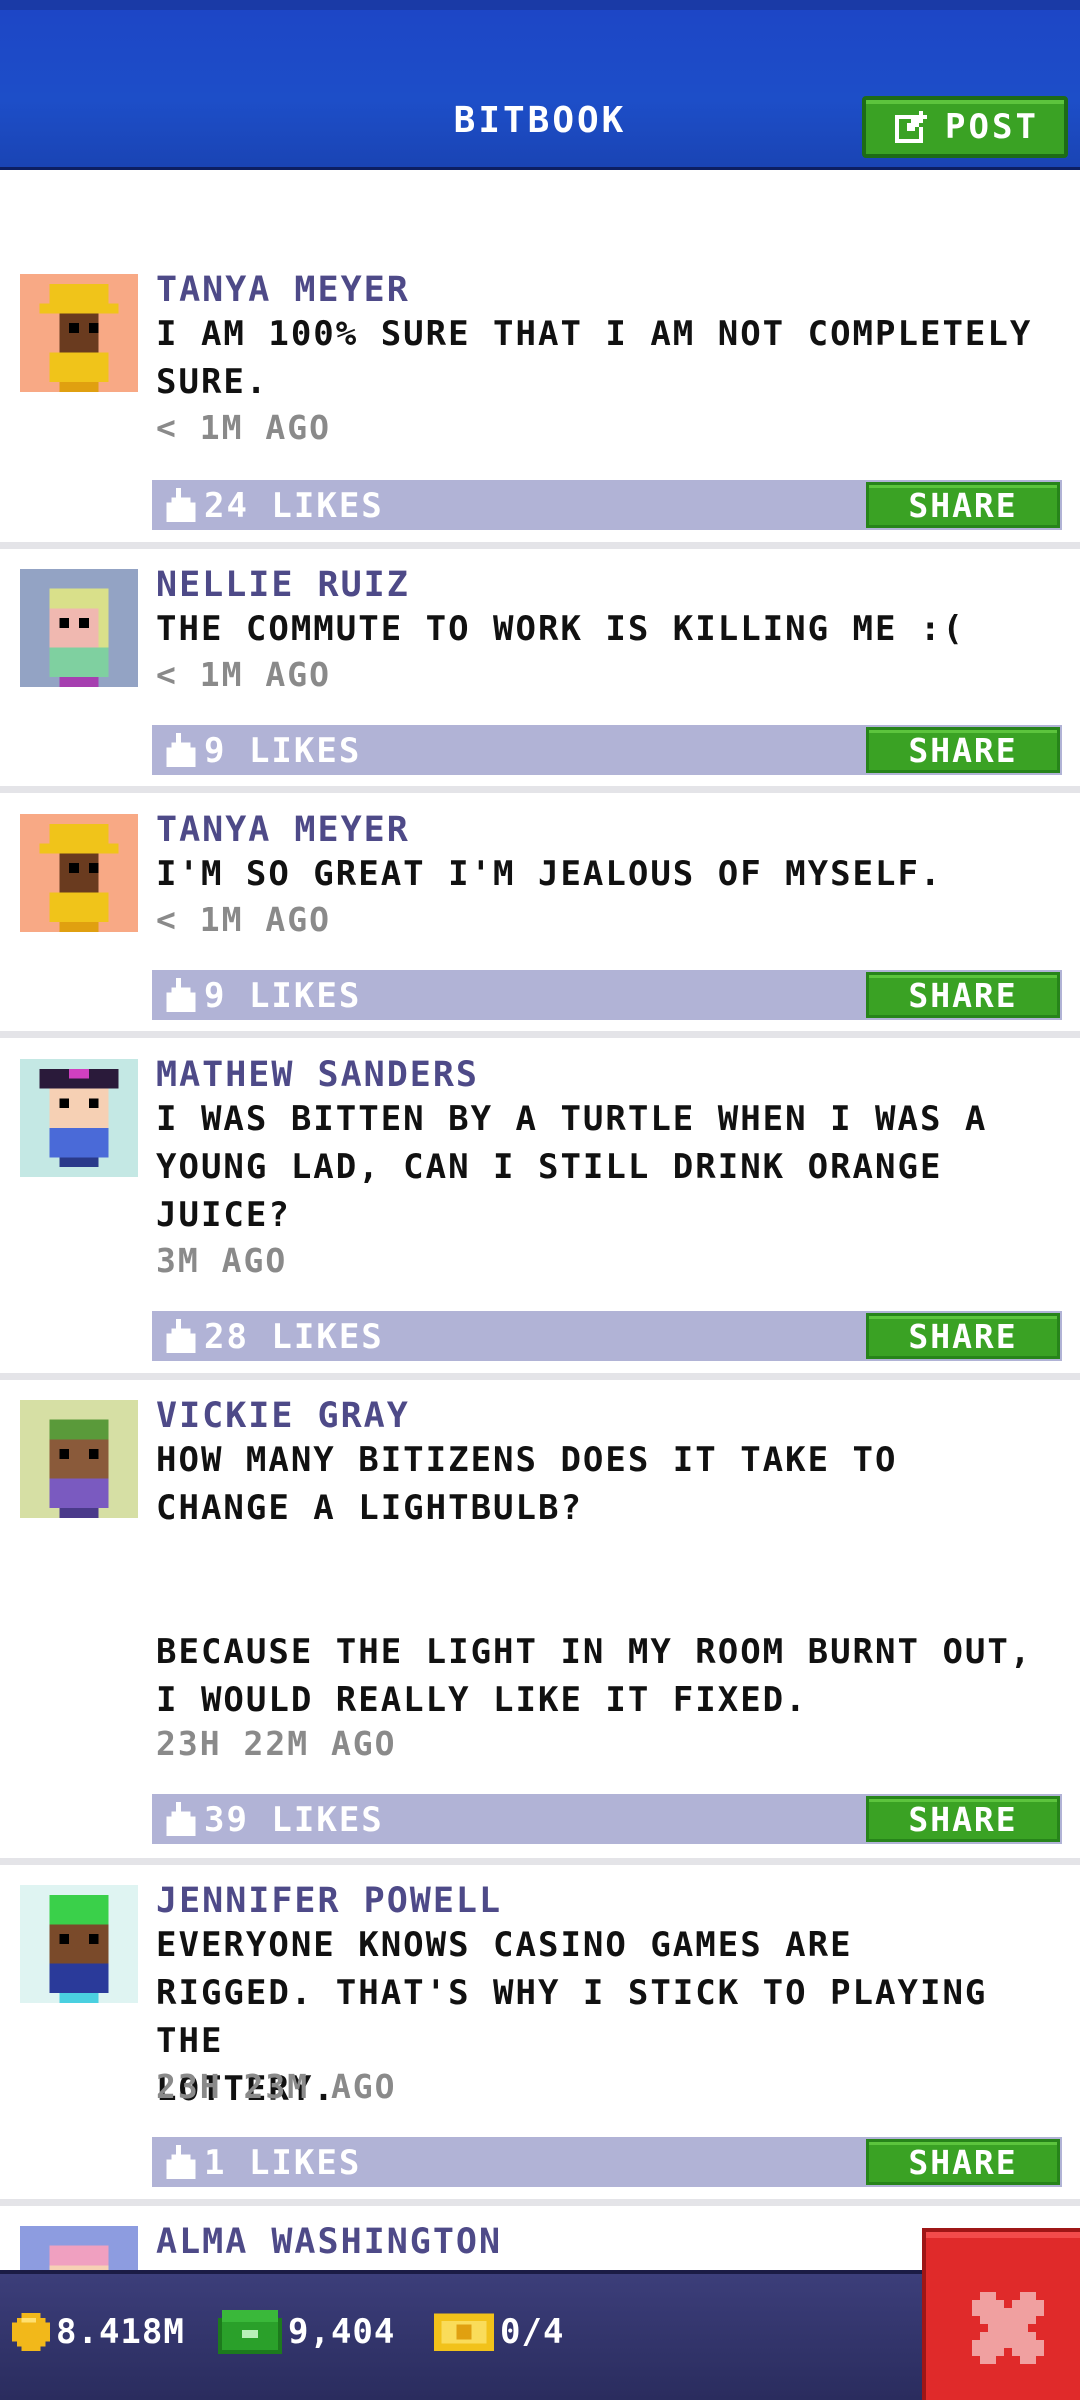  I want to click on post-time: 23H 22M AGO, so click(276, 1743).